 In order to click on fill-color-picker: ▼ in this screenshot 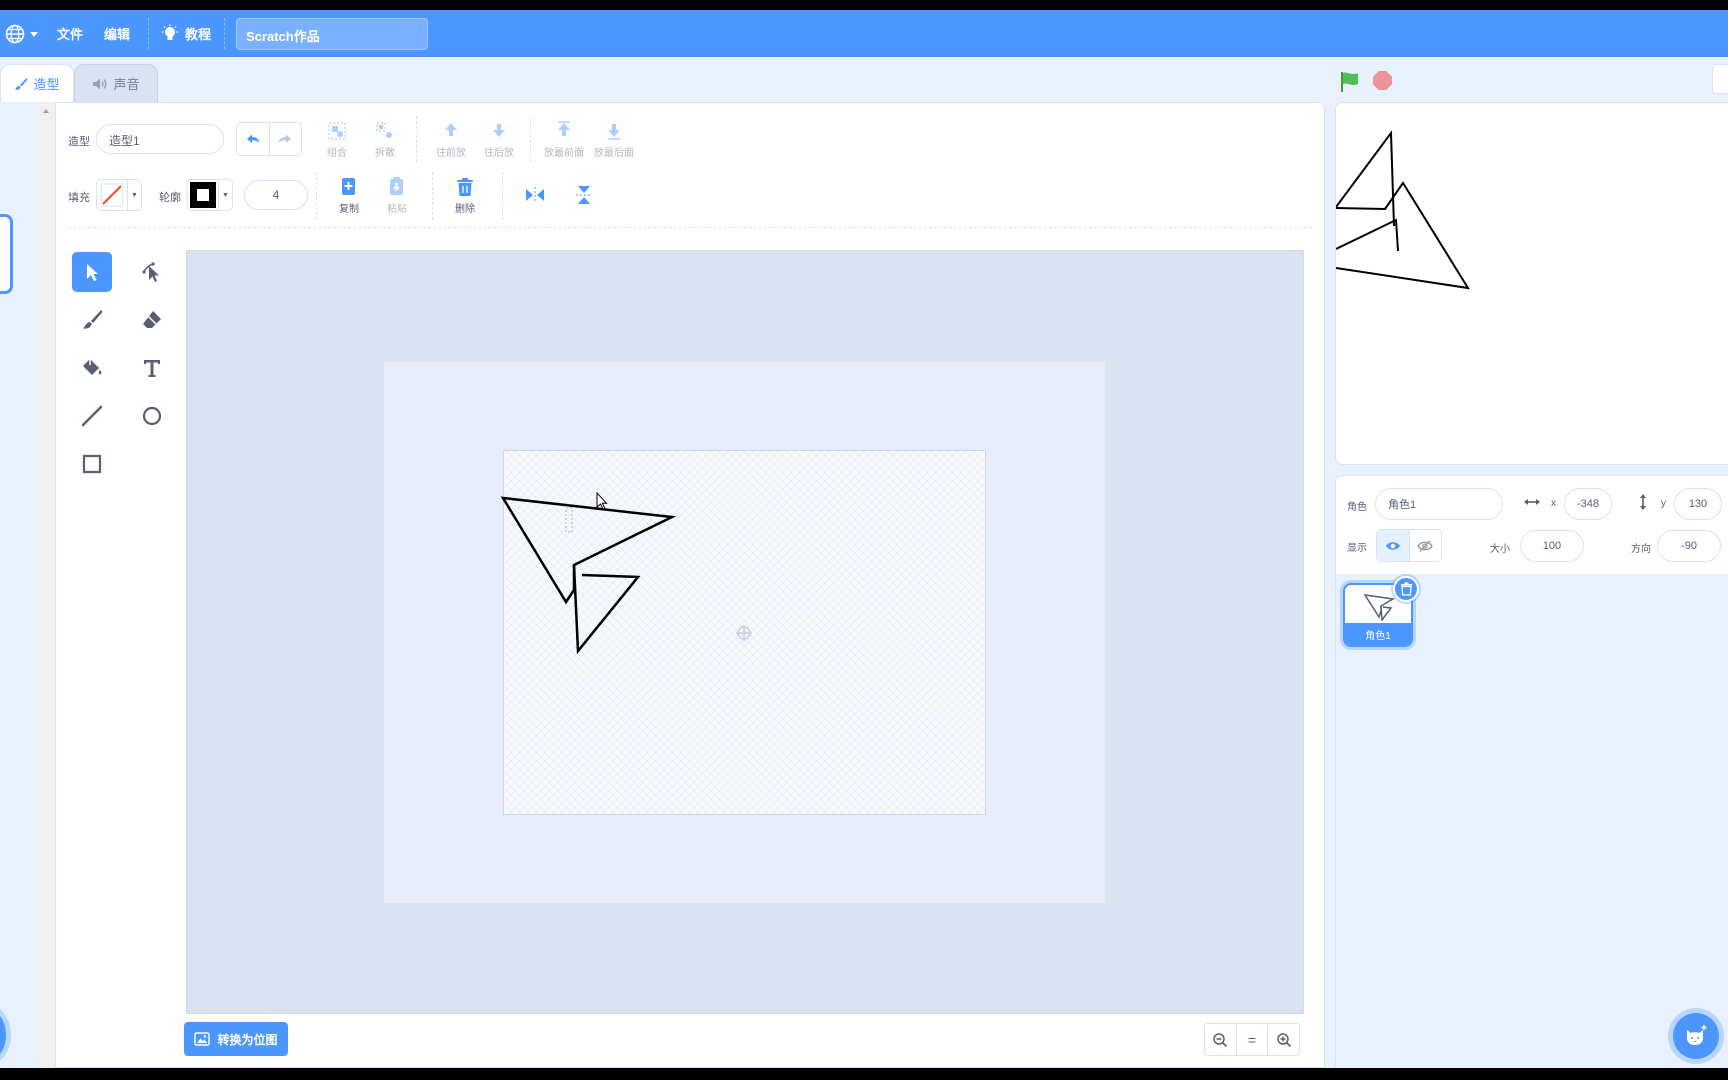, I will do `click(119, 195)`.